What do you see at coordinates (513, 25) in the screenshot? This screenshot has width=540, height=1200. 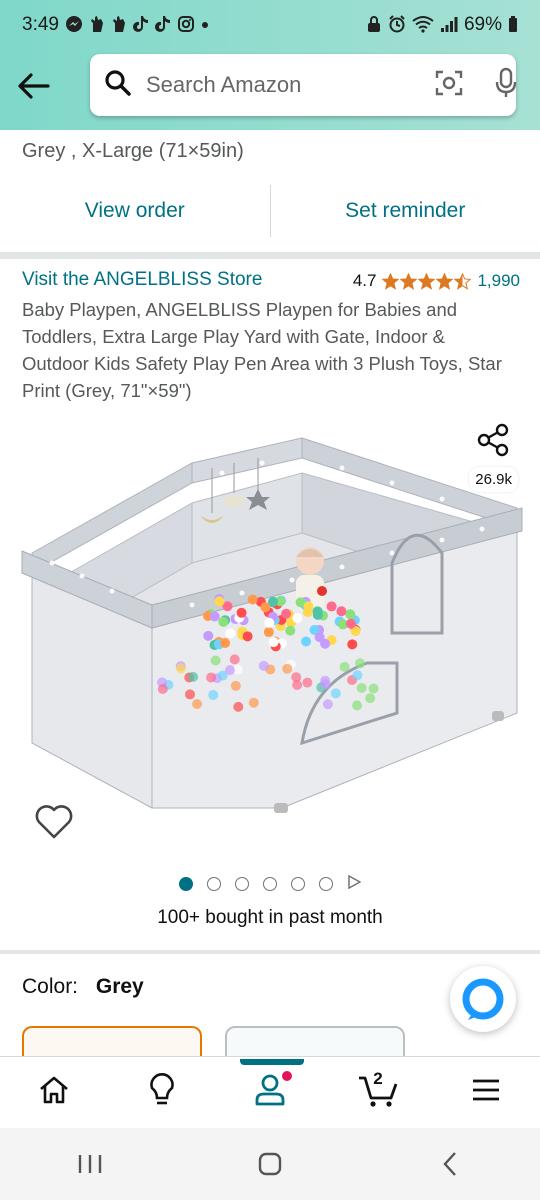 I see `battery-icon` at bounding box center [513, 25].